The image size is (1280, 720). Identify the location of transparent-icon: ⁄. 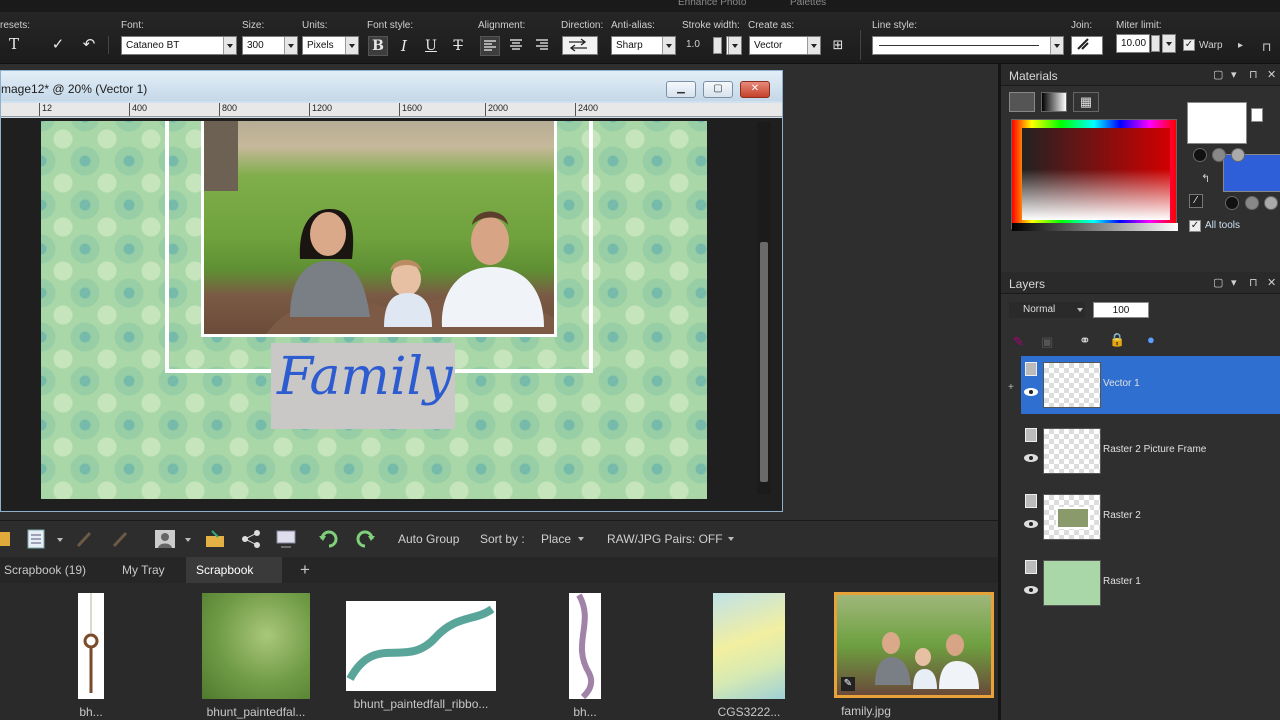
(1196, 201).